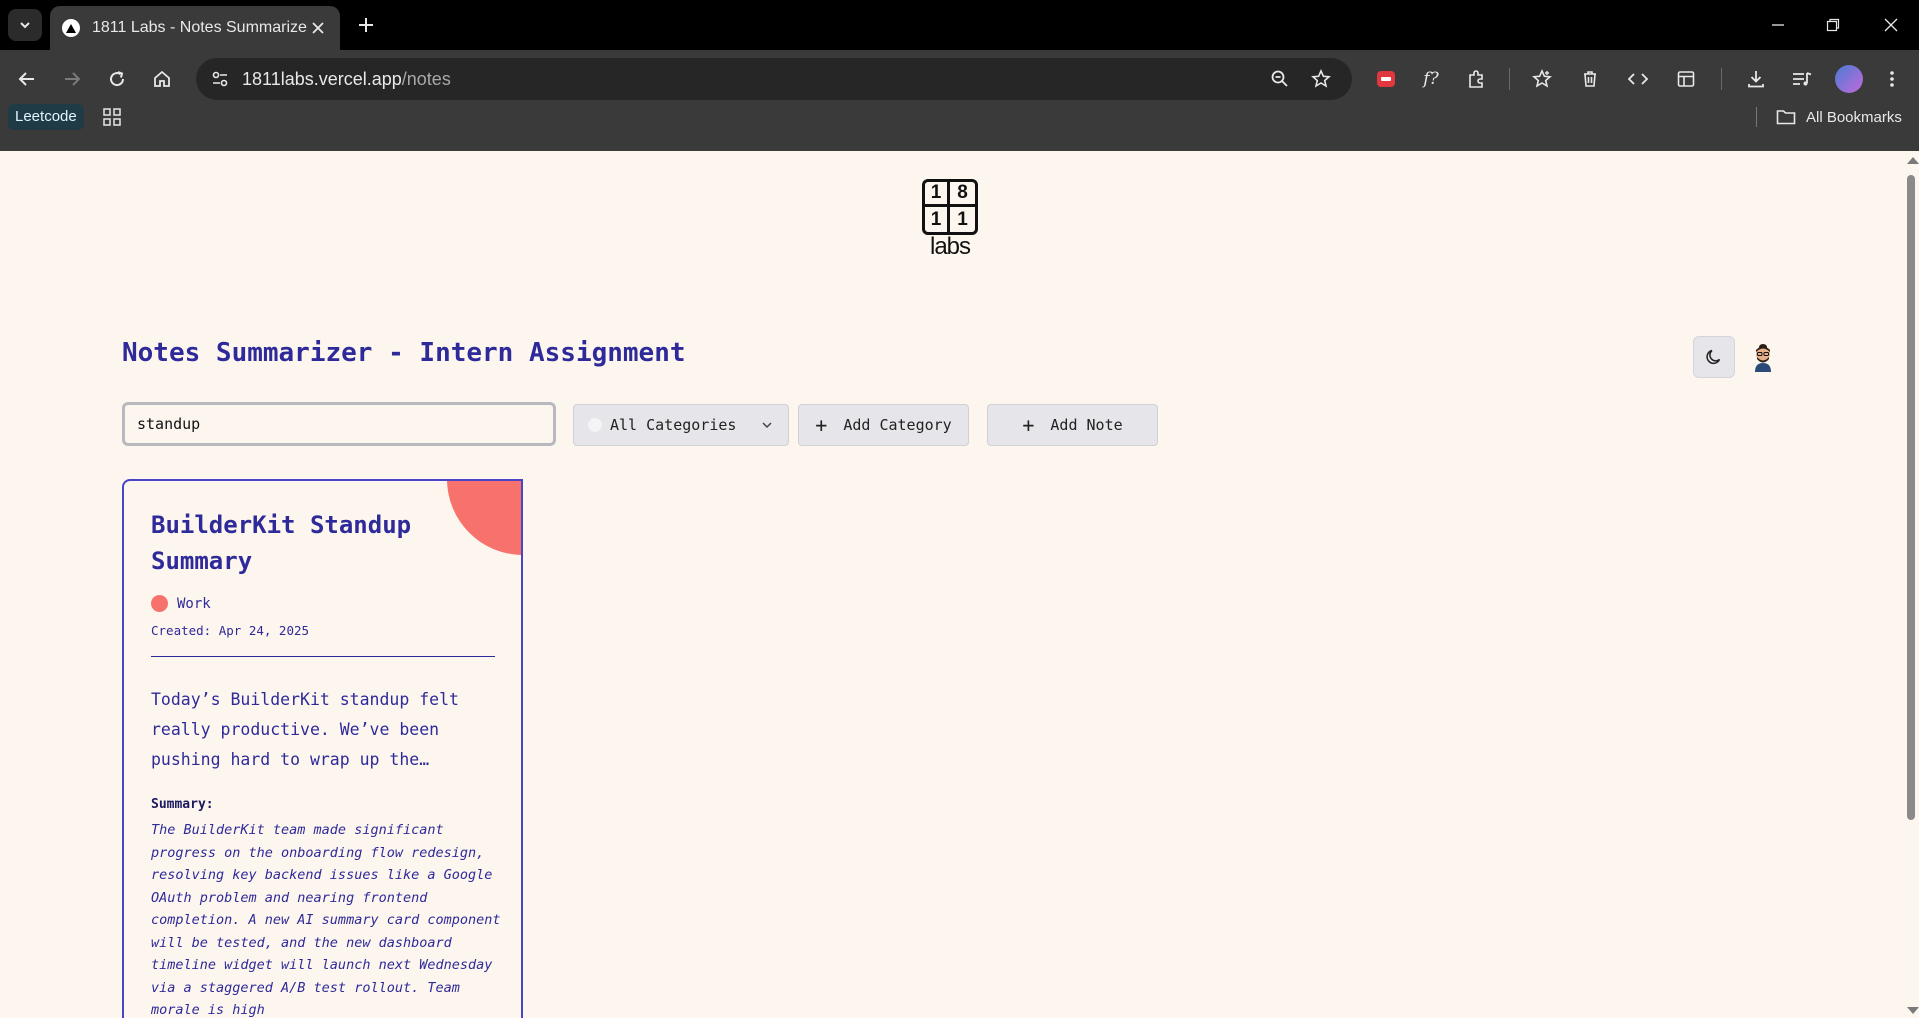  I want to click on category-select: All Categories, so click(681, 425).